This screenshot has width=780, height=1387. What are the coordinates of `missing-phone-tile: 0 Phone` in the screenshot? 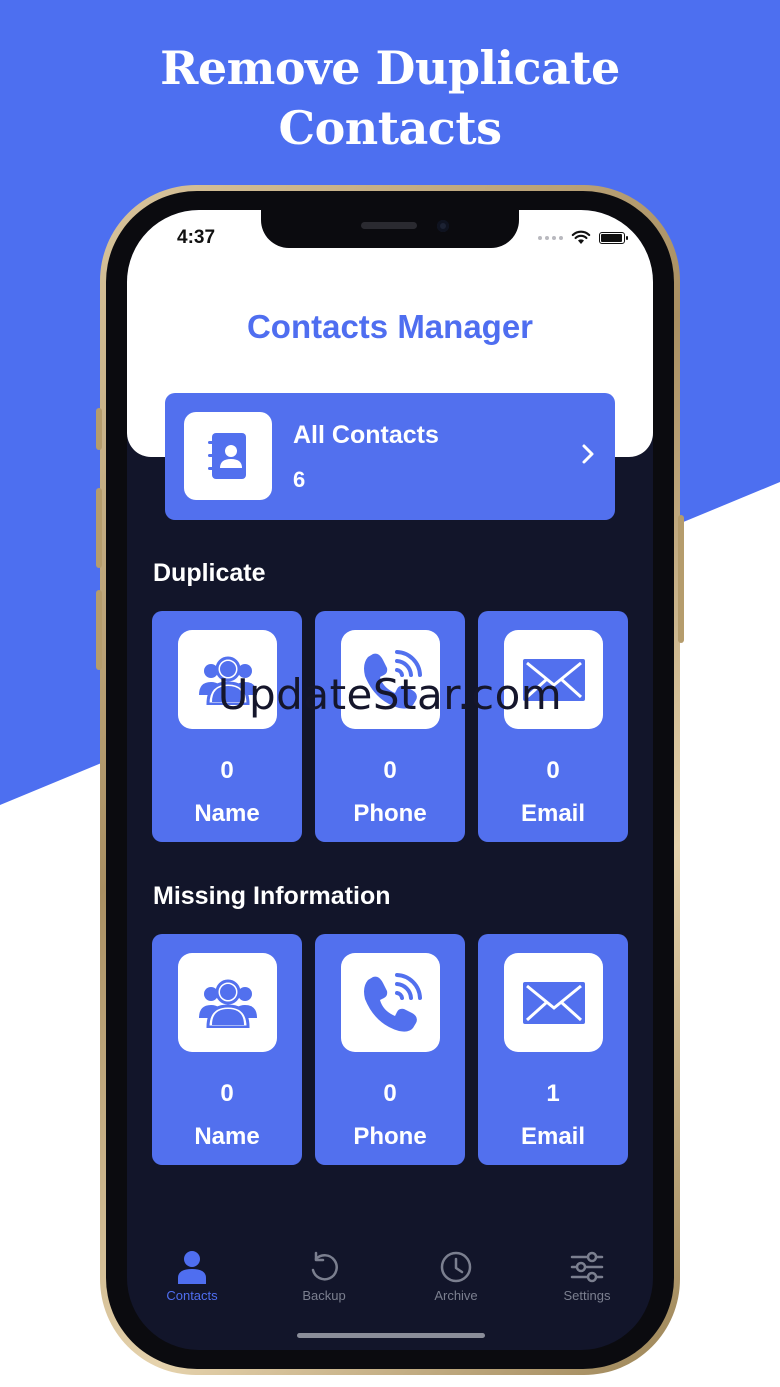 It's located at (390, 1049).